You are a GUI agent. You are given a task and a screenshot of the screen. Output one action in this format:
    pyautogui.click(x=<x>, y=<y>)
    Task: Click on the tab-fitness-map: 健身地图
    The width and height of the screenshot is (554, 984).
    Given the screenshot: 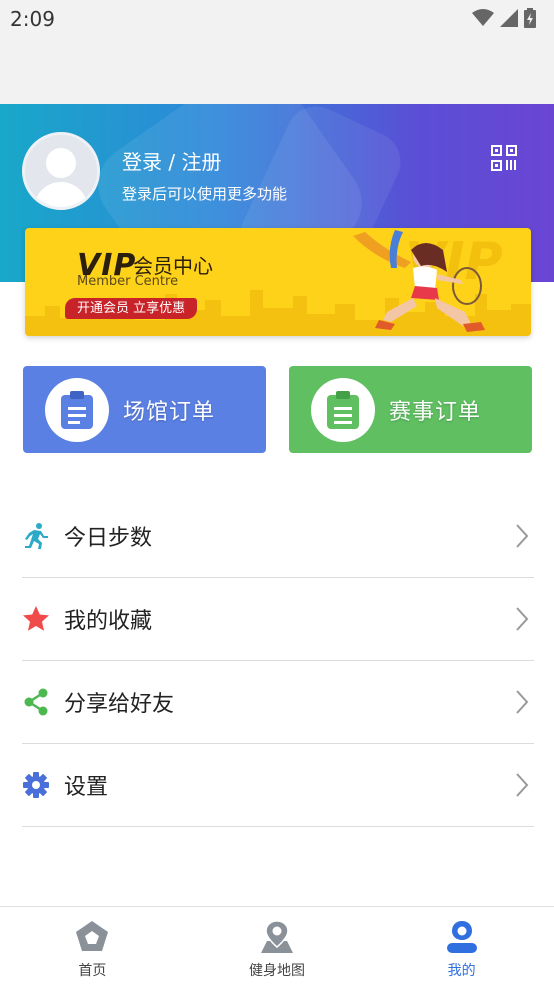 What is the action you would take?
    pyautogui.click(x=277, y=945)
    